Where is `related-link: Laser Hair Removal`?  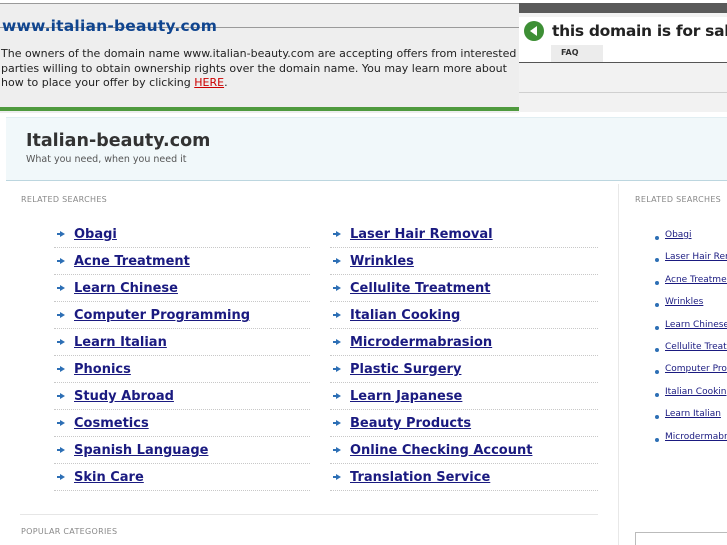
related-link: Laser Hair Removal is located at coordinates (421, 234).